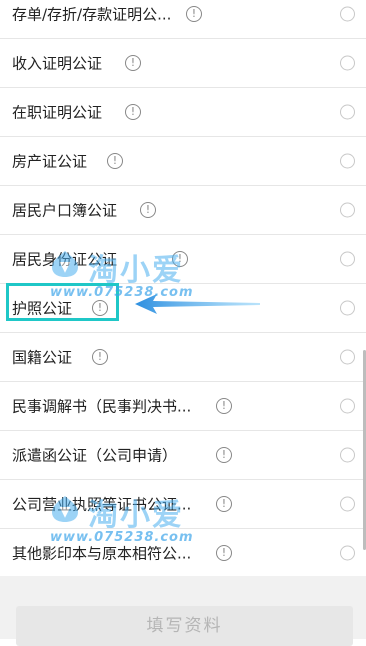  What do you see at coordinates (57, 63) in the screenshot?
I see `item-label: 收入证明公证` at bounding box center [57, 63].